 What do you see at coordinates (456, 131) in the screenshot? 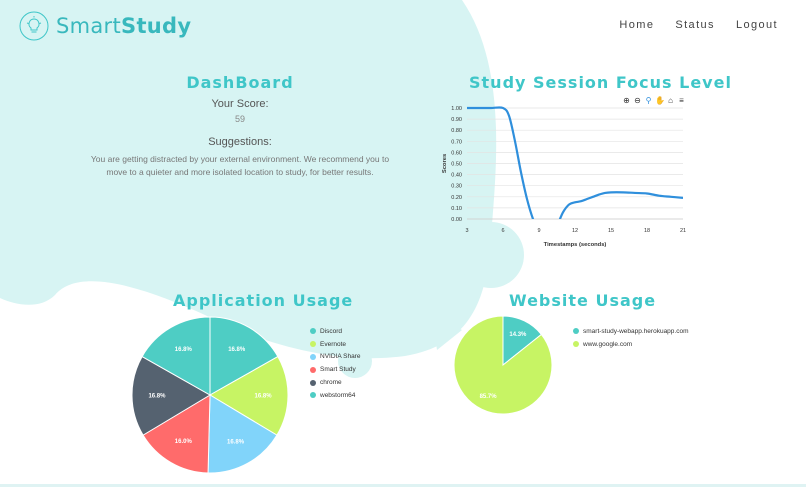
I see `y-tick-label: 0.80` at bounding box center [456, 131].